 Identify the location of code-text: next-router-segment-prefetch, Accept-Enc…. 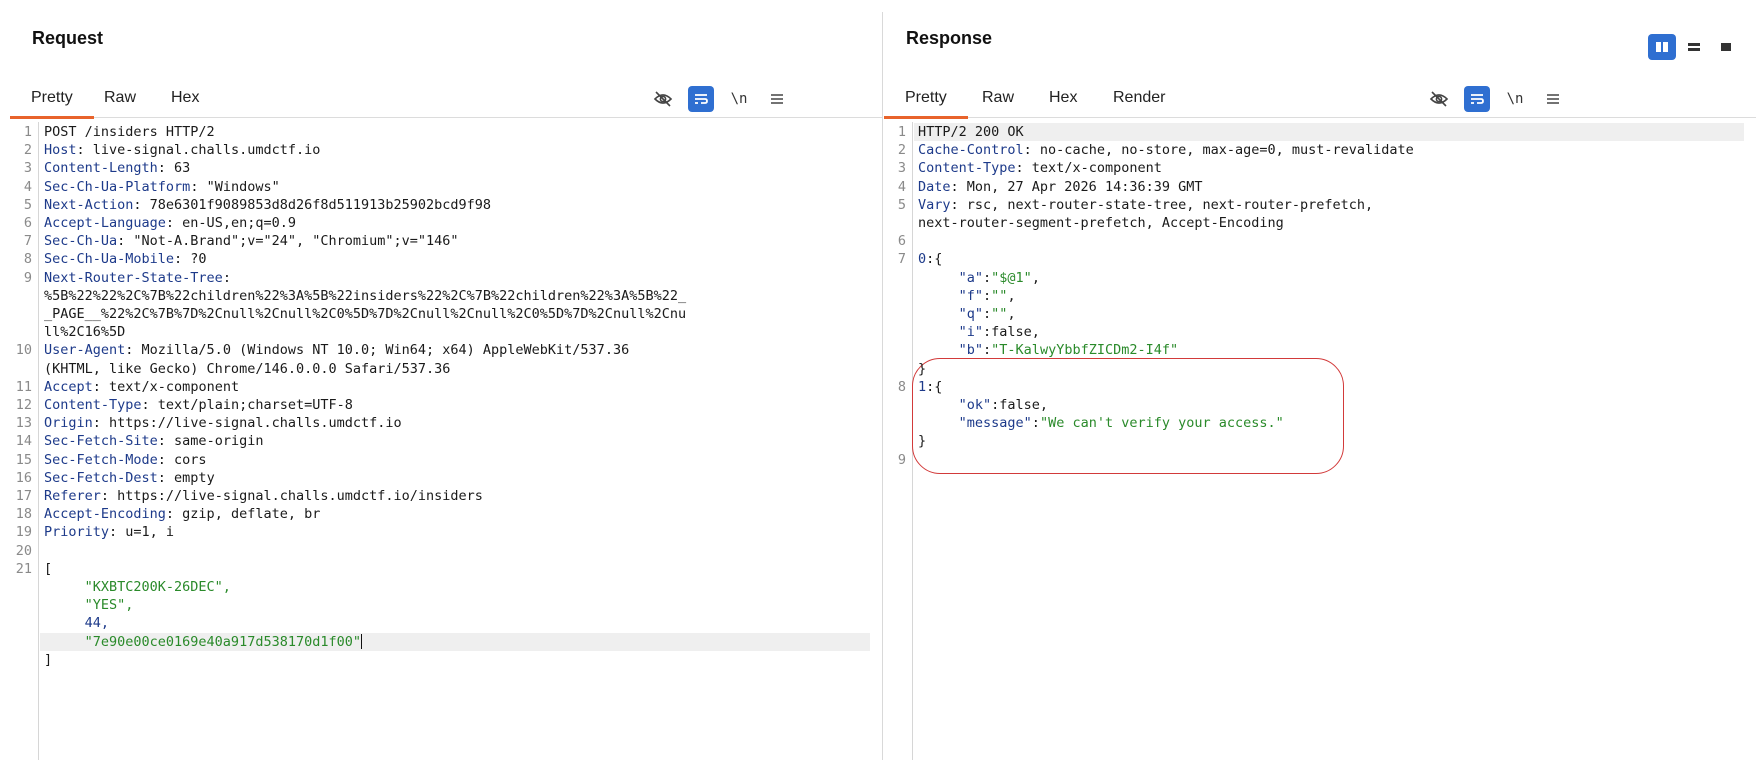
(1101, 223).